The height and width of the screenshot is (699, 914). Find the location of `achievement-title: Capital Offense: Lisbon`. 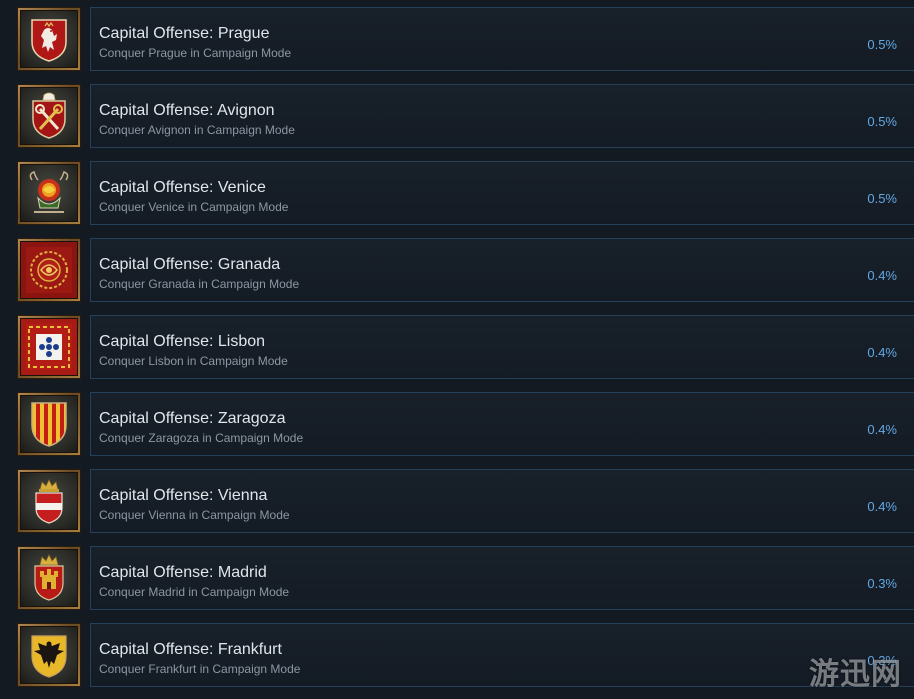

achievement-title: Capital Offense: Lisbon is located at coordinates (182, 341).